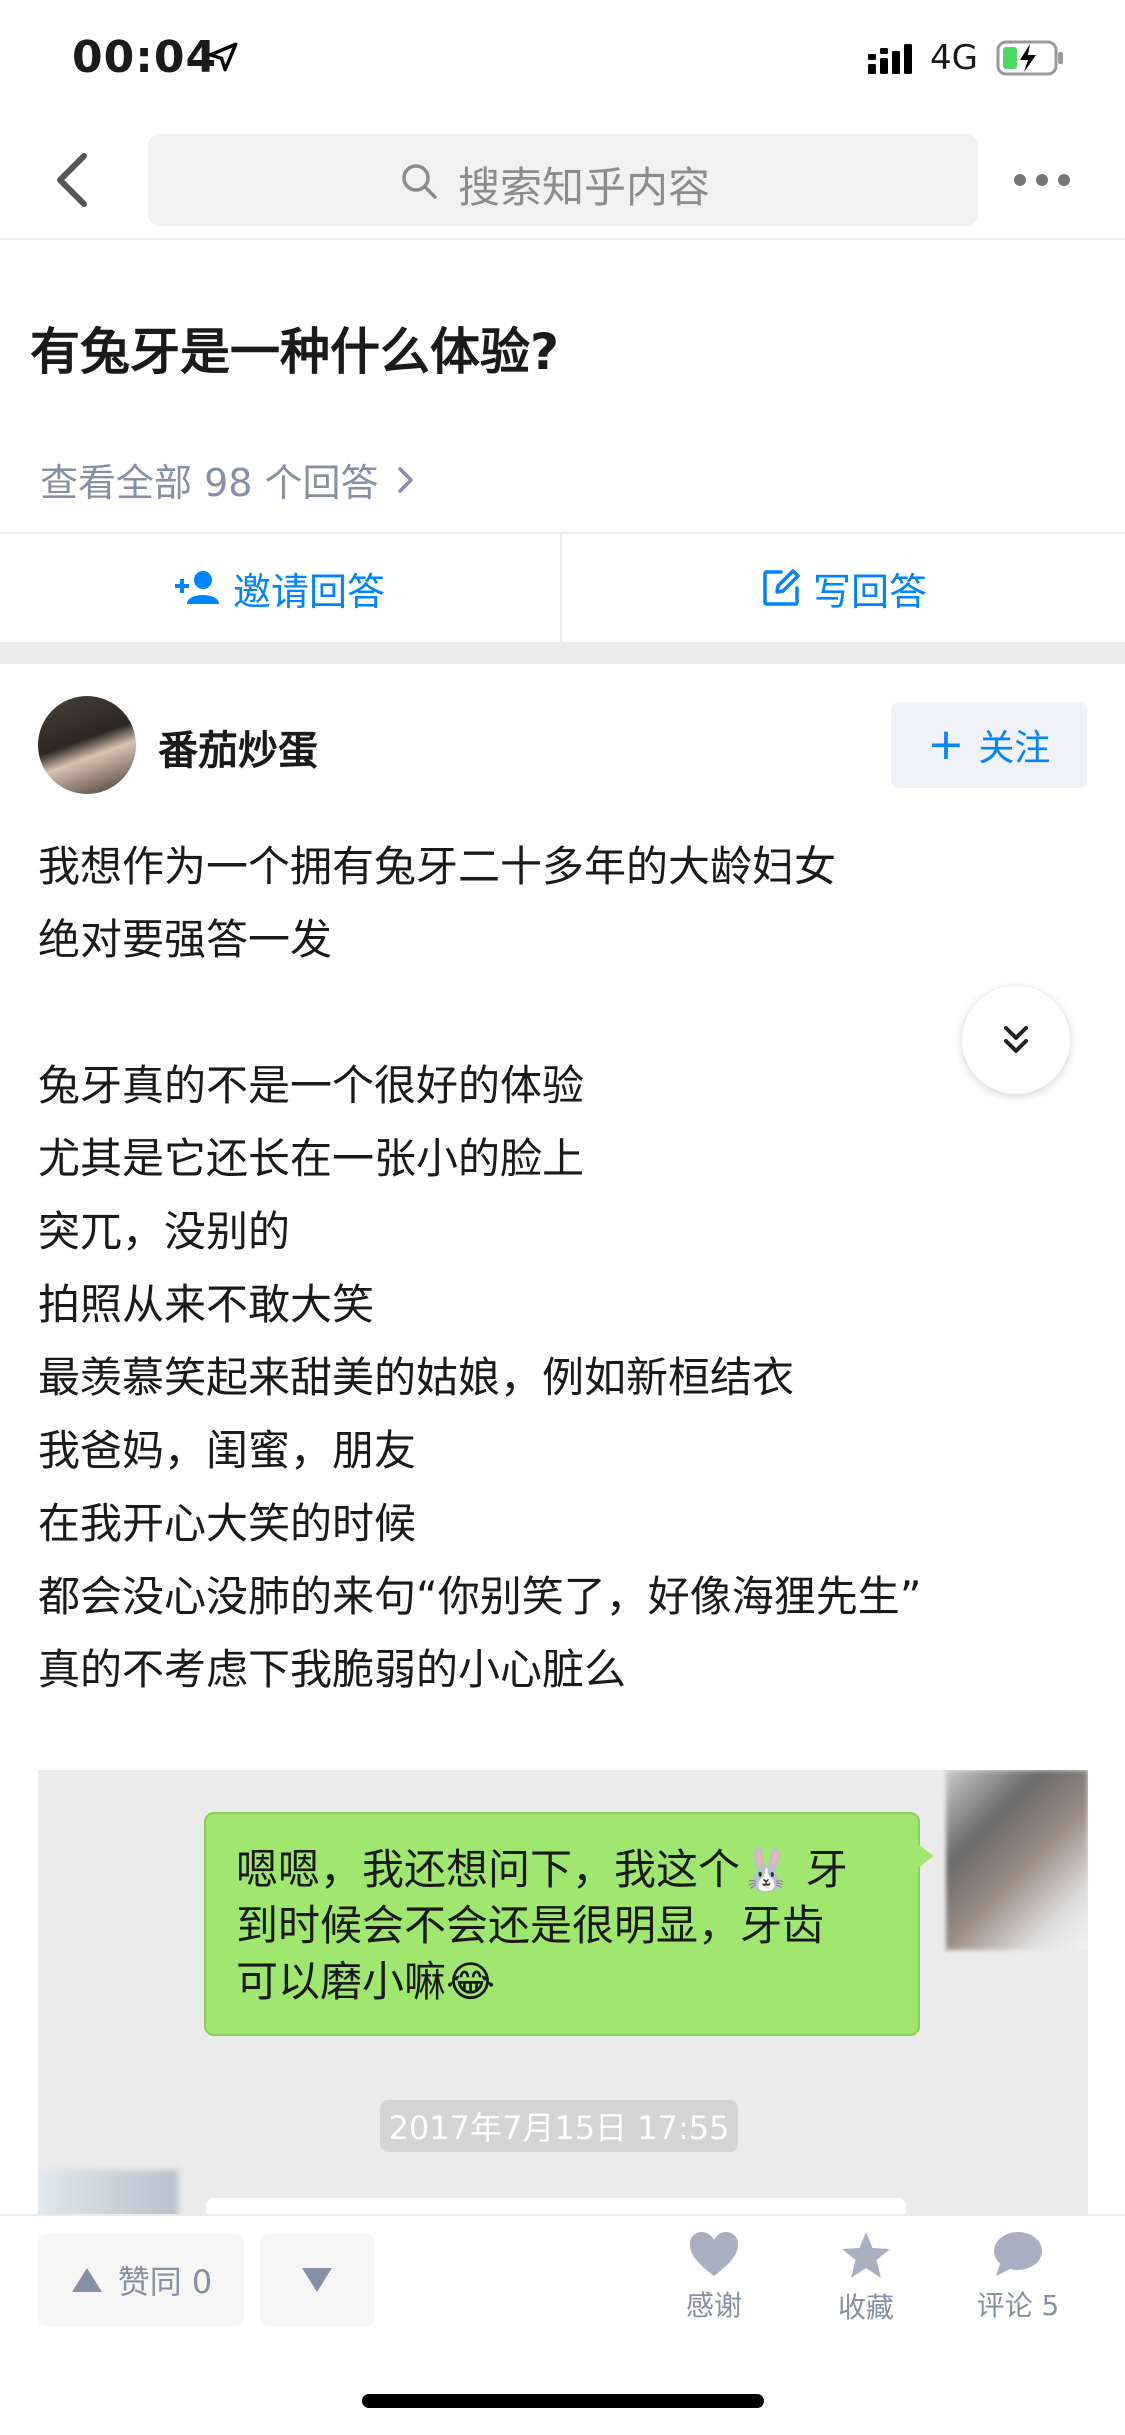  What do you see at coordinates (714, 2285) in the screenshot?
I see `thanks-button: 感谢` at bounding box center [714, 2285].